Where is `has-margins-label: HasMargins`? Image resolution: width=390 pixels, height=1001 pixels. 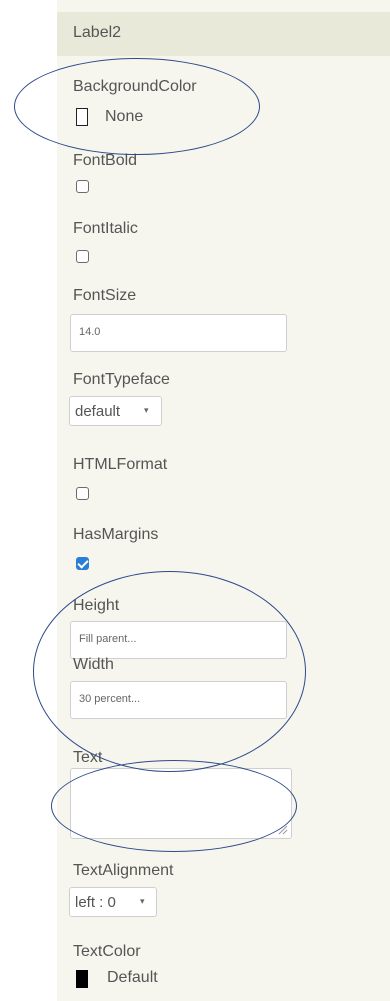 has-margins-label: HasMargins is located at coordinates (116, 534).